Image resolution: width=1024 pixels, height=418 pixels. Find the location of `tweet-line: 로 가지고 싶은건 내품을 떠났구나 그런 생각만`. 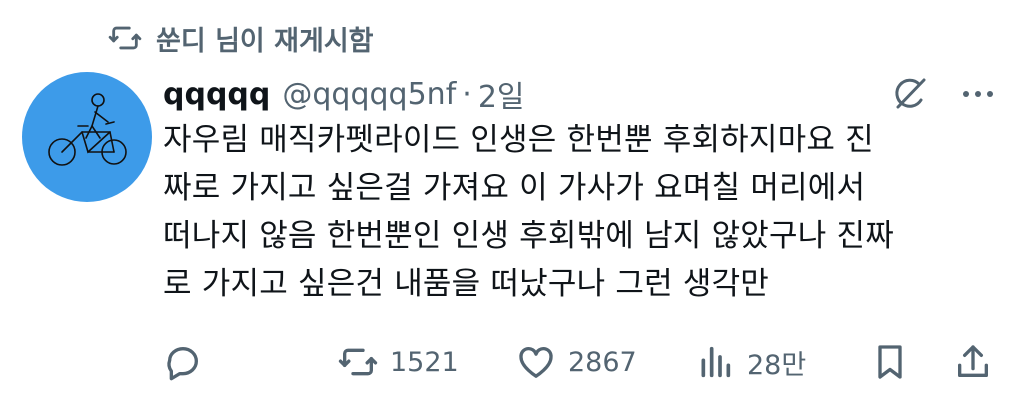

tweet-line: 로 가지고 싶은건 내품을 떠났구나 그런 생각만 is located at coordinates (466, 284).